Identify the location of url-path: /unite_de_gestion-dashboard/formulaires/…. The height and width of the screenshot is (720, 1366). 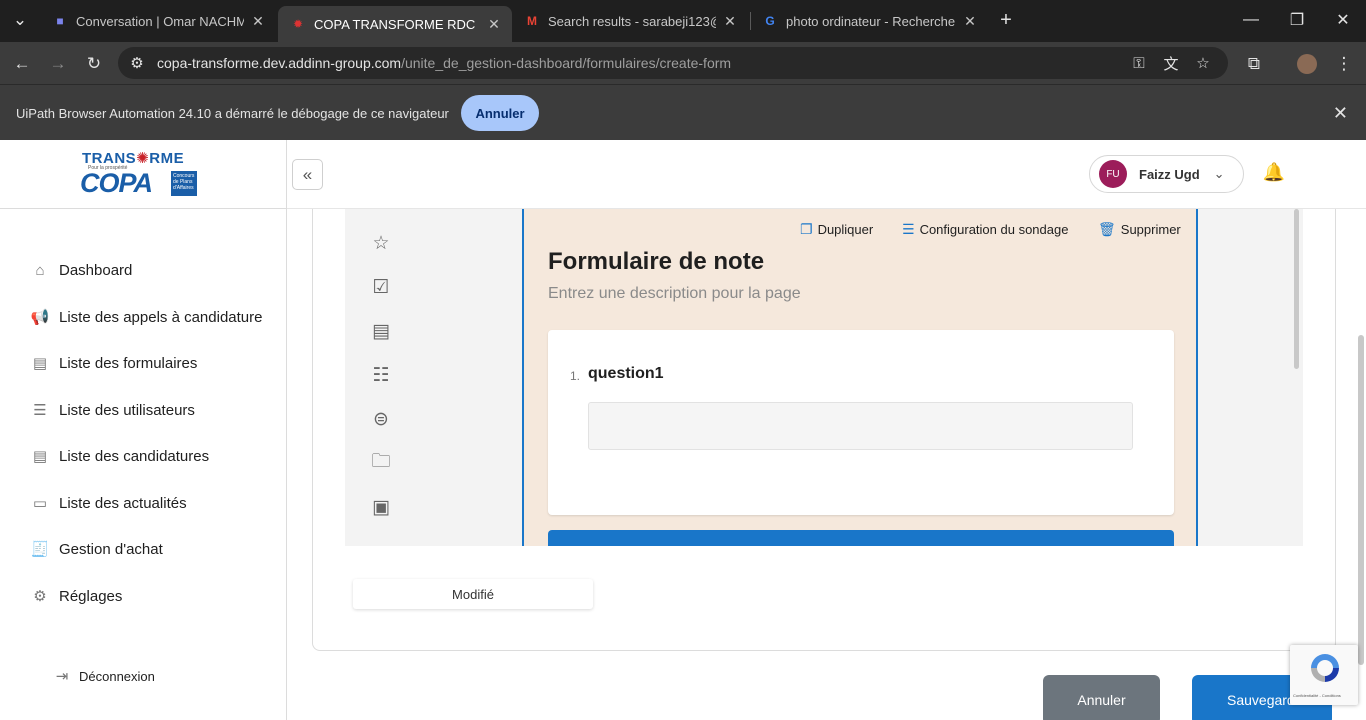
(566, 63).